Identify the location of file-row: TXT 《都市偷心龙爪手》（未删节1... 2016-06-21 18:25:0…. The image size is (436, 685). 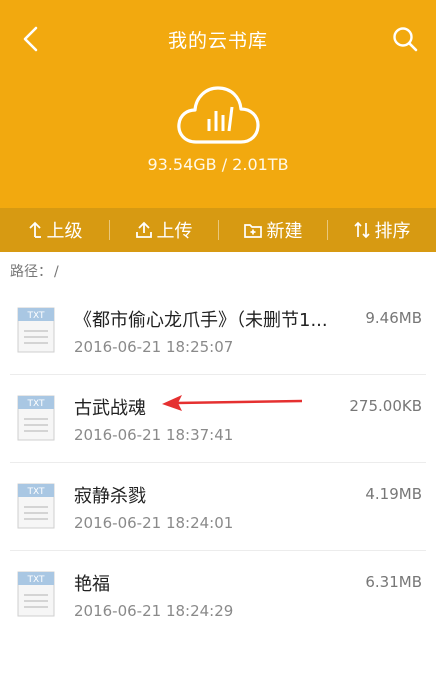
(218, 331).